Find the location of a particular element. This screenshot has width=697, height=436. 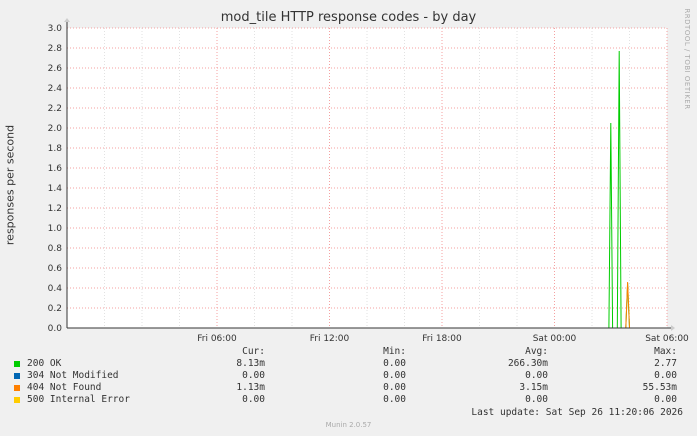

legend-header-cur: Cur: is located at coordinates (253, 351).